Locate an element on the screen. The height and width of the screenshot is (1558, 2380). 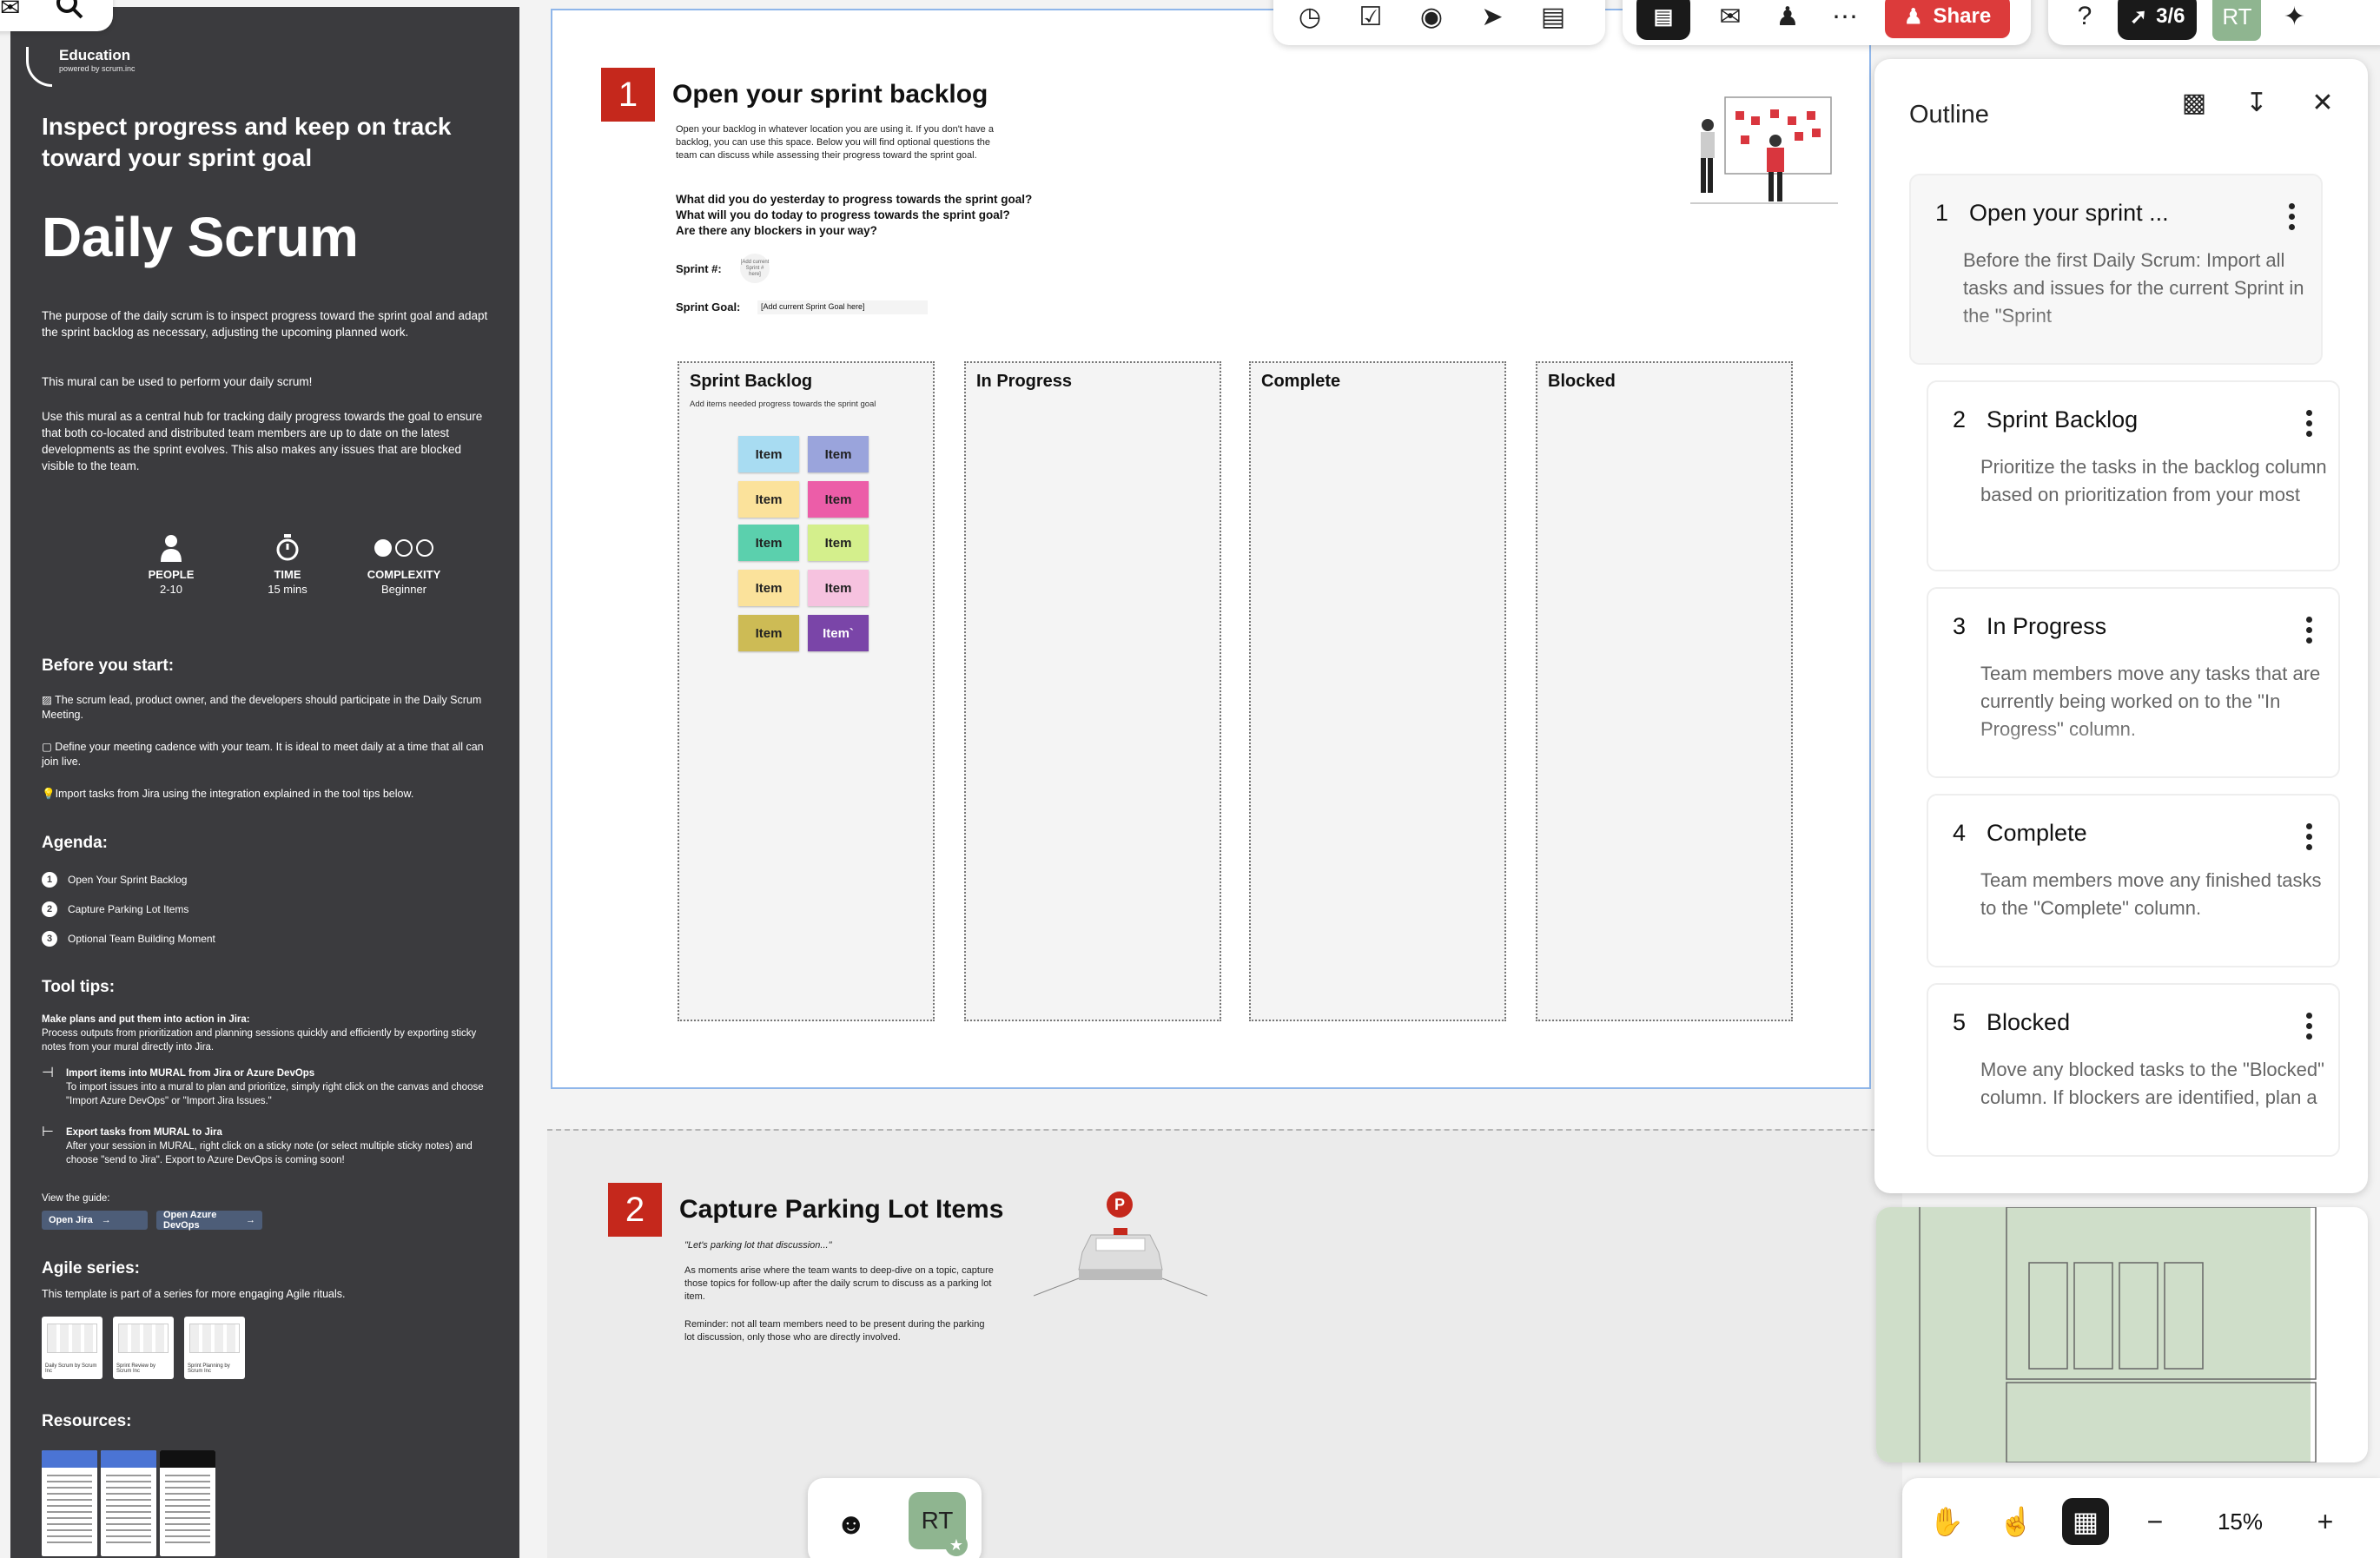
parking-car-illustration is located at coordinates (1120, 1262).